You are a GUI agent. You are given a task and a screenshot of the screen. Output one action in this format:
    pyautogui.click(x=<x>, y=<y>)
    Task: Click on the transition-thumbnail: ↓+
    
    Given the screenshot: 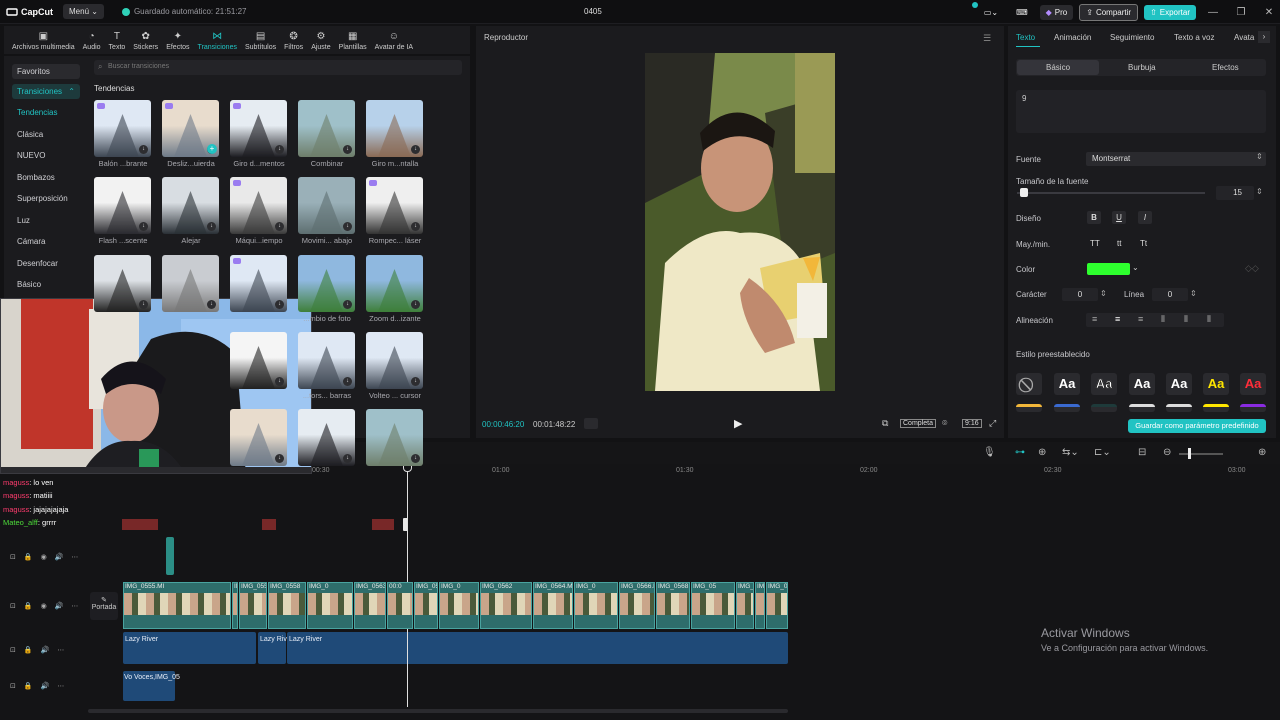 What is the action you would take?
    pyautogui.click(x=190, y=128)
    